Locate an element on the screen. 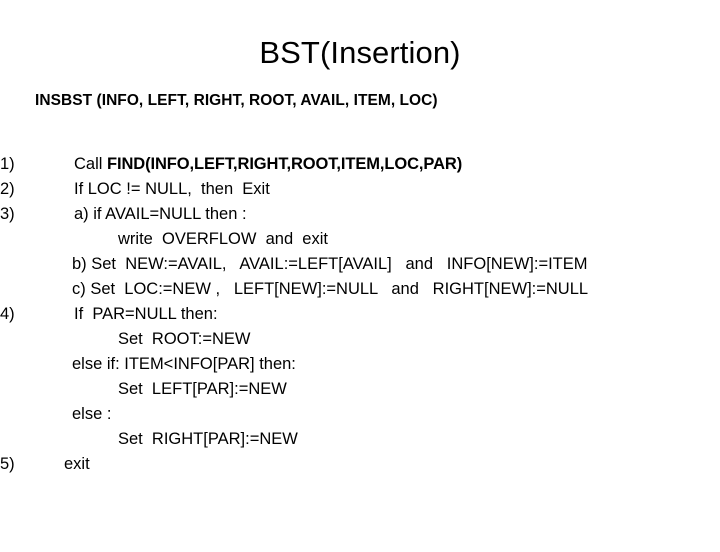 The height and width of the screenshot is (552, 720). pseudocode-line-4-set-root: Set ROOT:=NEW is located at coordinates (360, 339).